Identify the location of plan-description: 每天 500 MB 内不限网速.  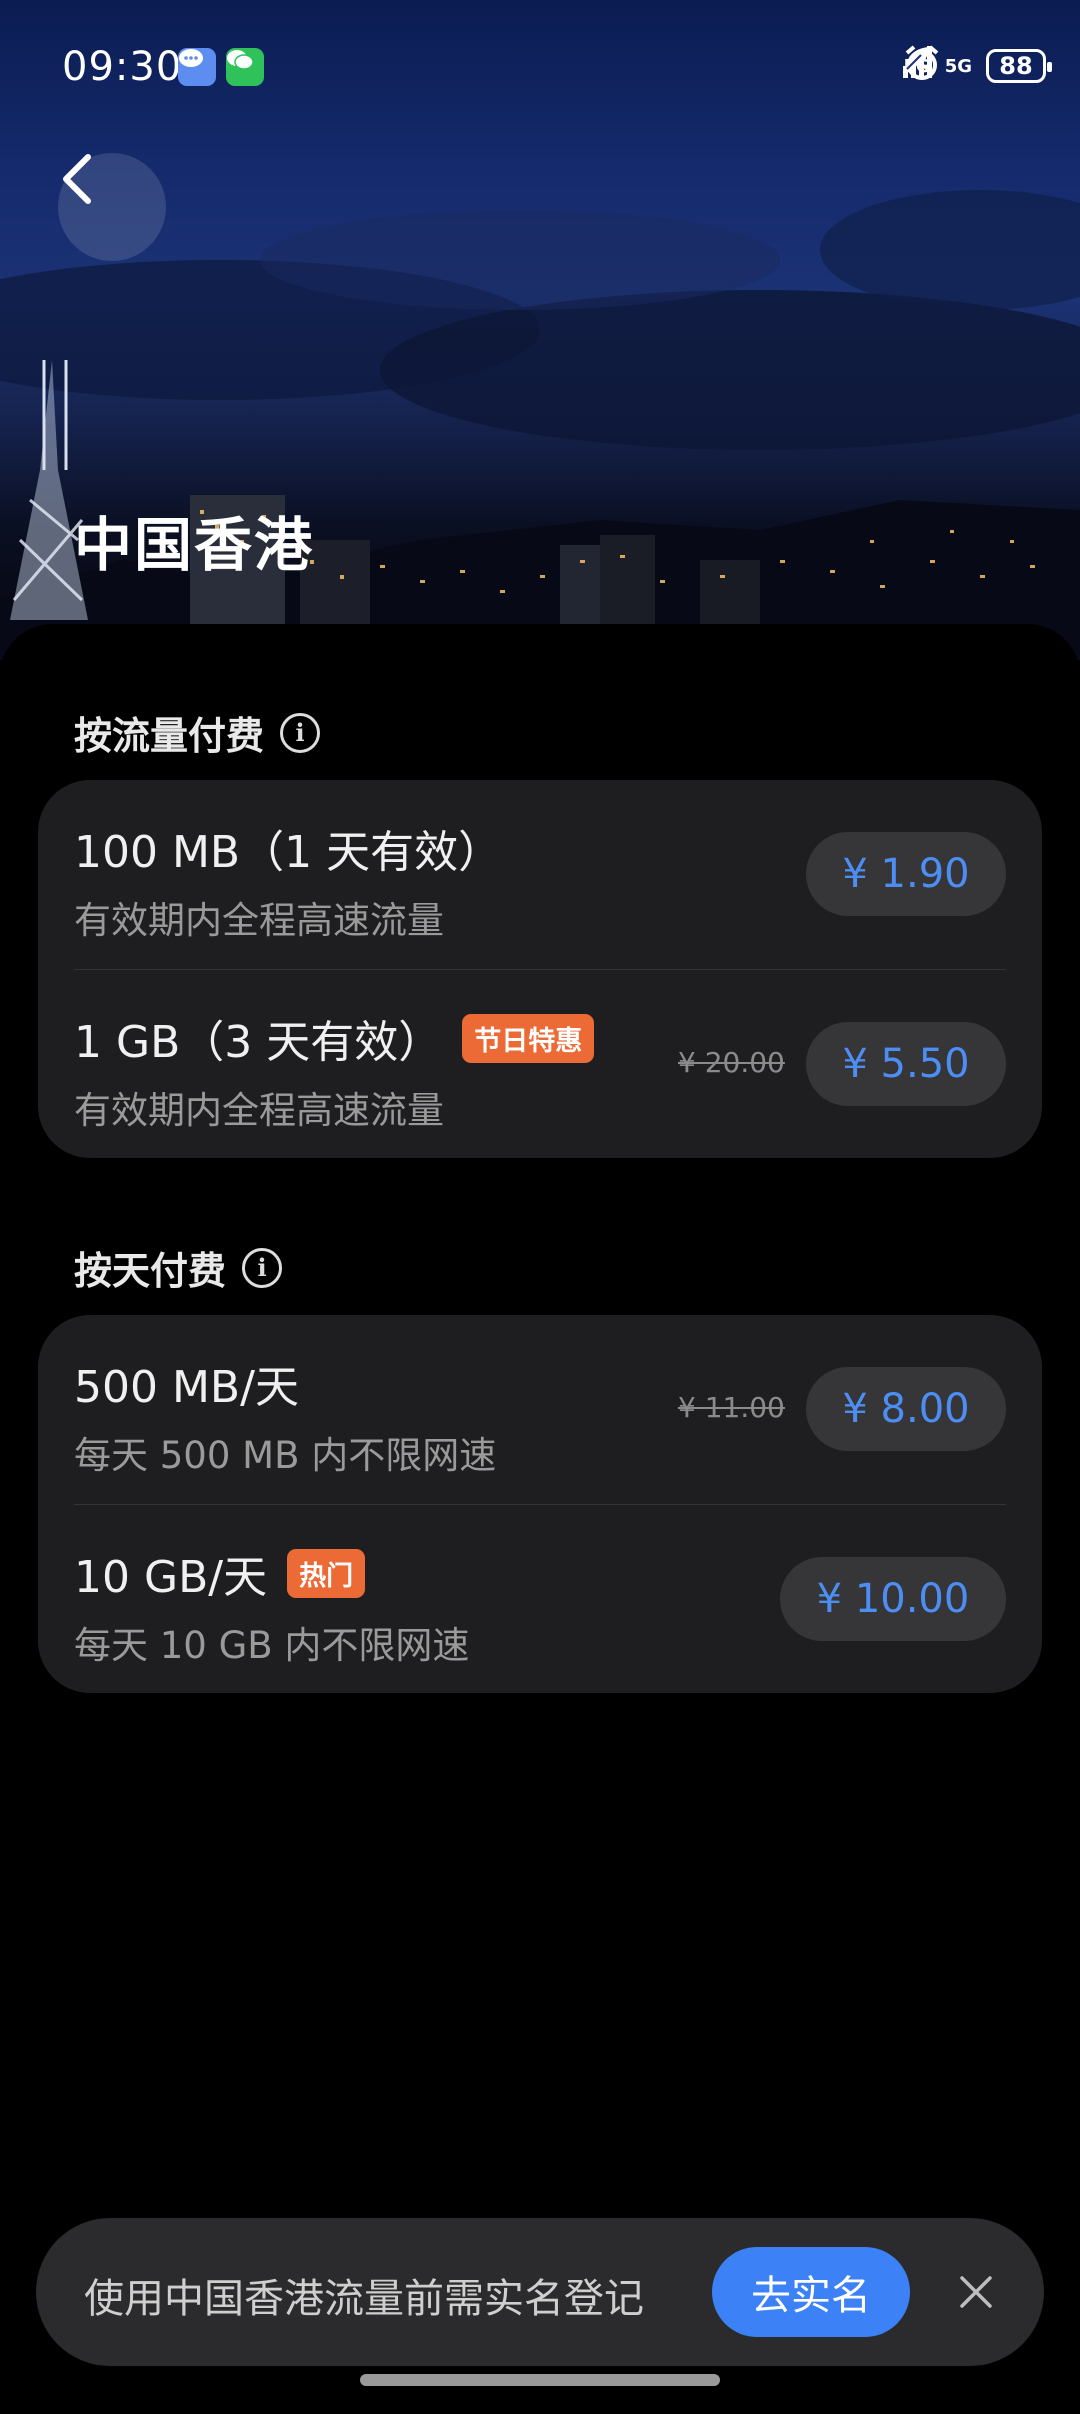
(285, 1455).